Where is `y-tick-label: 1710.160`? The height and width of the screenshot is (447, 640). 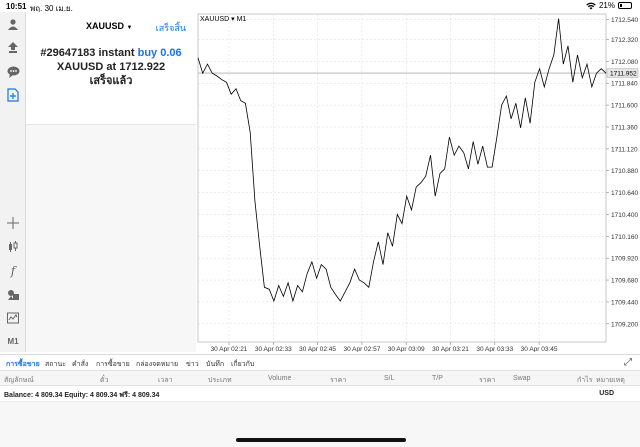 y-tick-label: 1710.160 is located at coordinates (624, 237).